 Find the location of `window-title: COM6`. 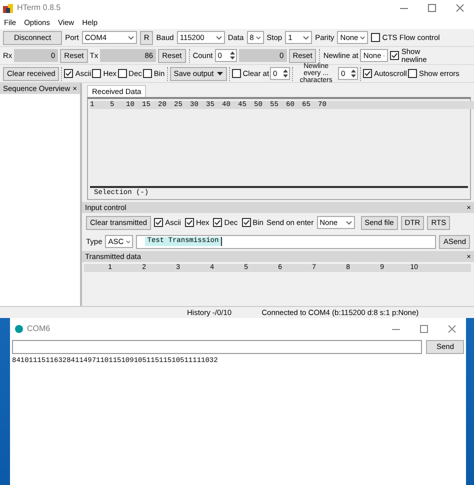

window-title: COM6 is located at coordinates (38, 329).